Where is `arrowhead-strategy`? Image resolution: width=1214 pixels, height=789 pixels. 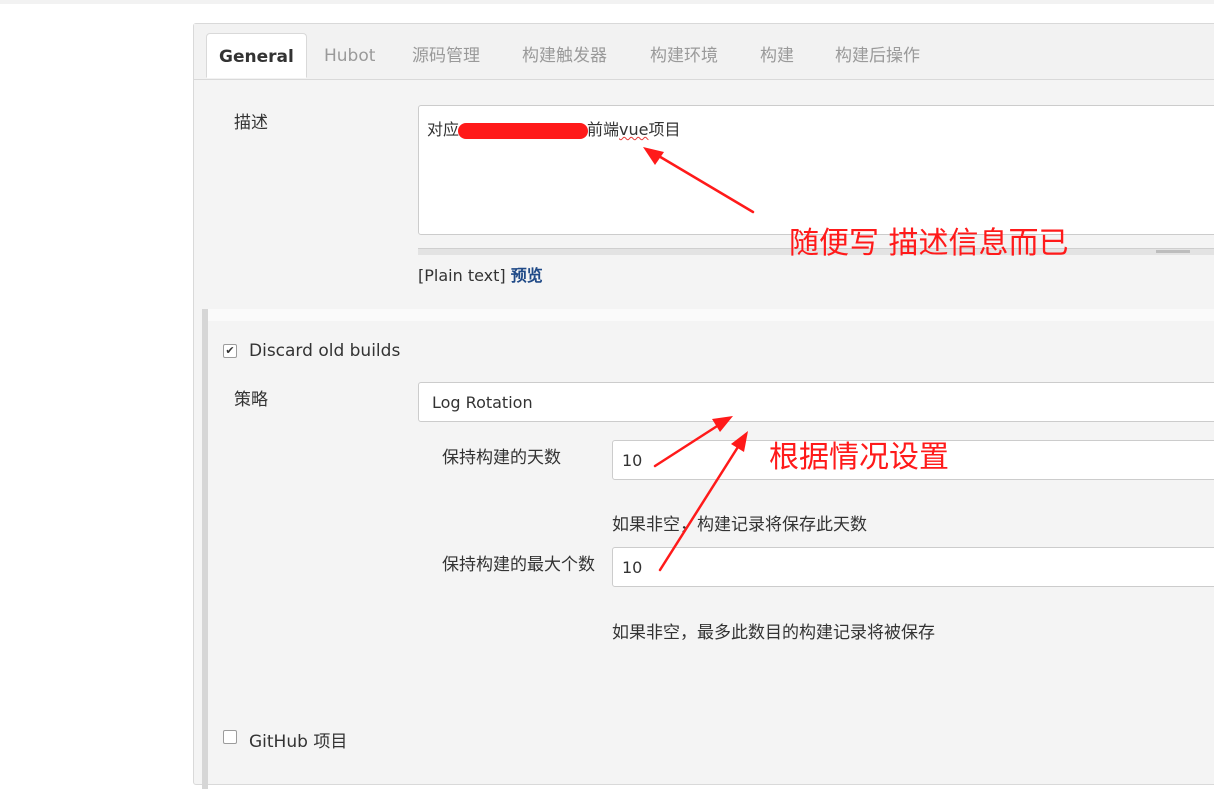
arrowhead-strategy is located at coordinates (722, 424).